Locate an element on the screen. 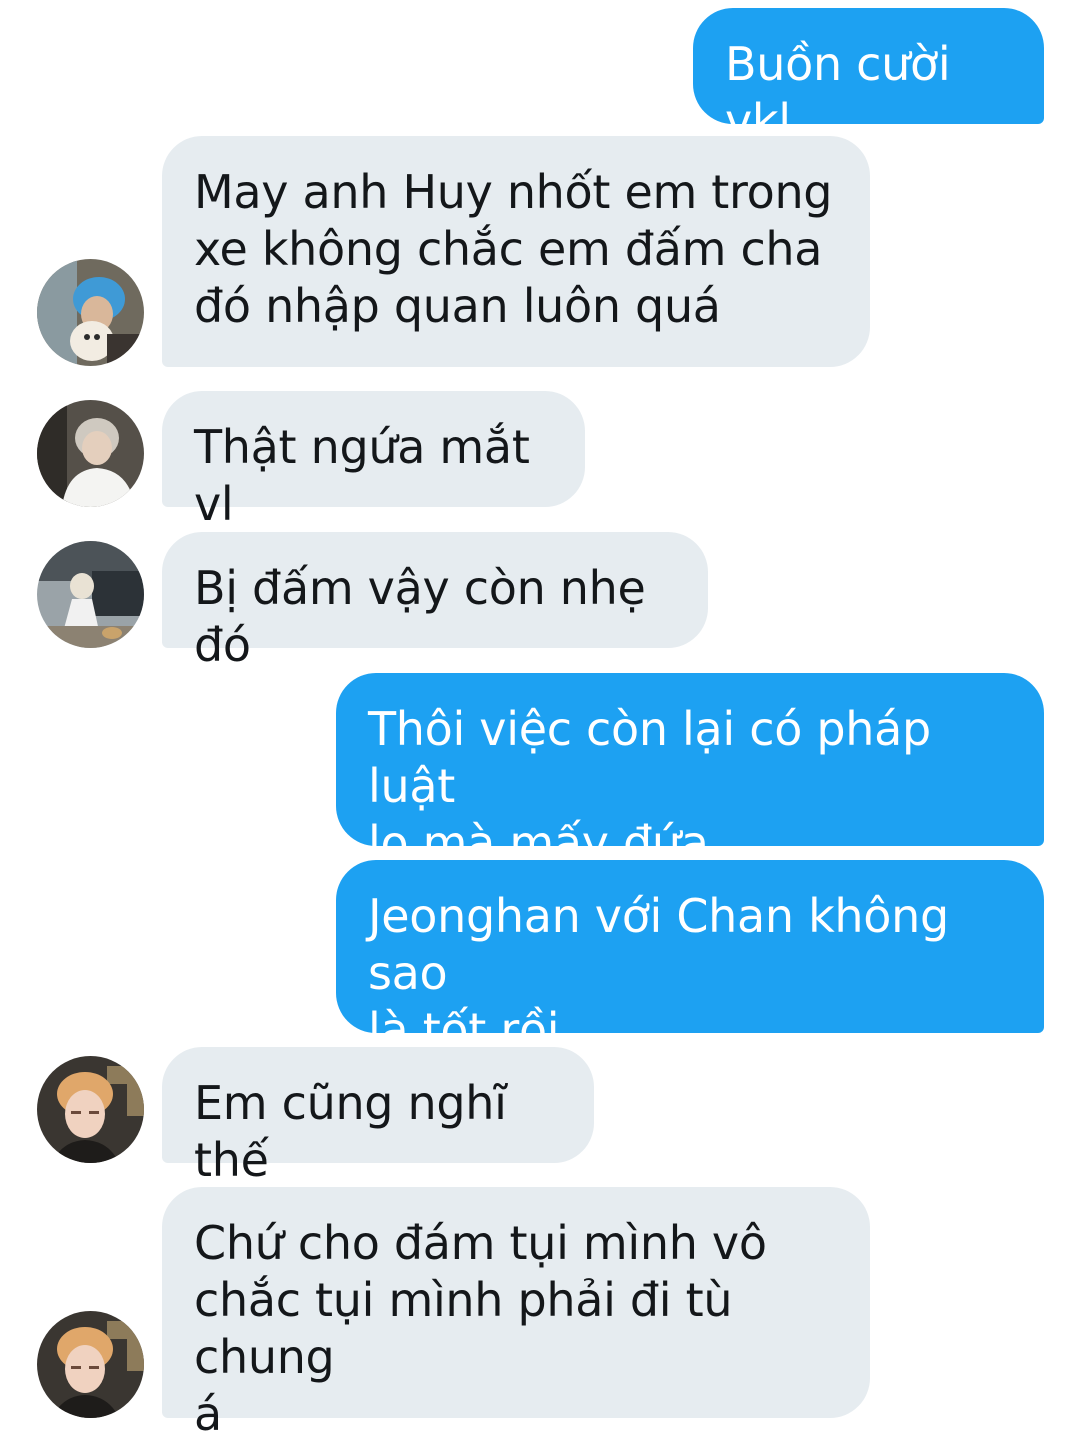  message-bubble-incoming: Thật ngứa mắt vl is located at coordinates (373, 461).